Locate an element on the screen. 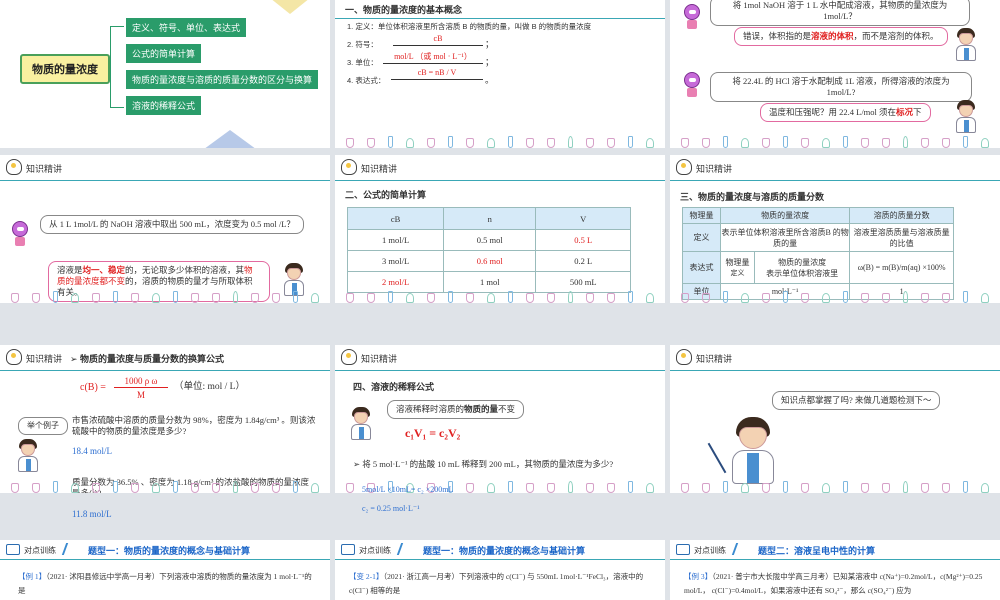  slide-thumbnail-9: 知识精讲 知识点都掌握了吗? 来做几道题检测下～ is located at coordinates (835, 419).